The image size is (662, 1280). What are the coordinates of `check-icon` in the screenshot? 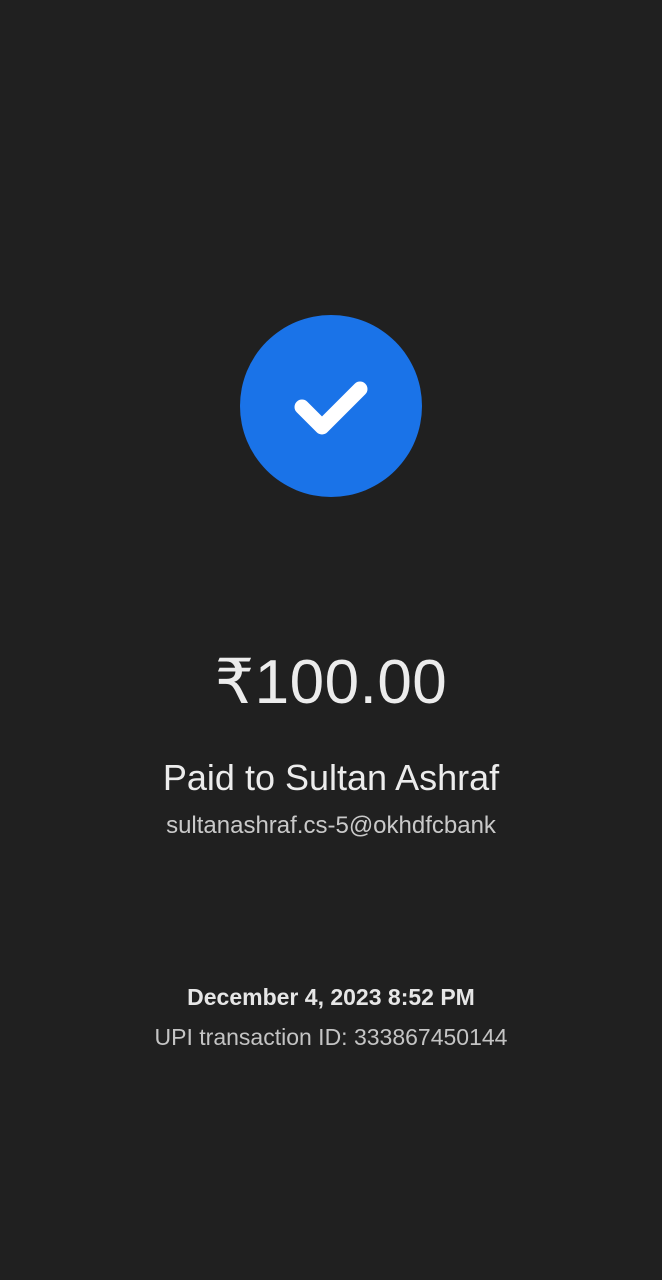 It's located at (331, 408).